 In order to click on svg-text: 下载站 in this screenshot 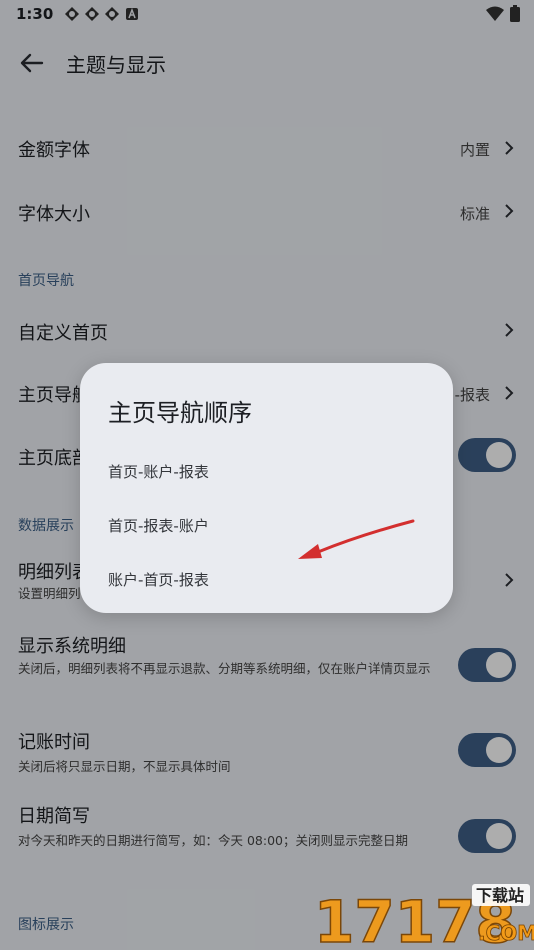, I will do `click(500, 895)`.